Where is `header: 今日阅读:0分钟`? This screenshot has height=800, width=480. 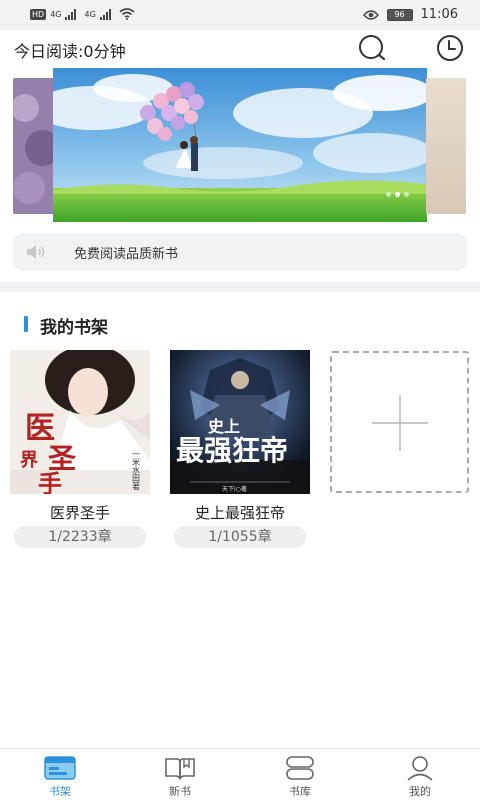
header: 今日阅读:0分钟 is located at coordinates (240, 48).